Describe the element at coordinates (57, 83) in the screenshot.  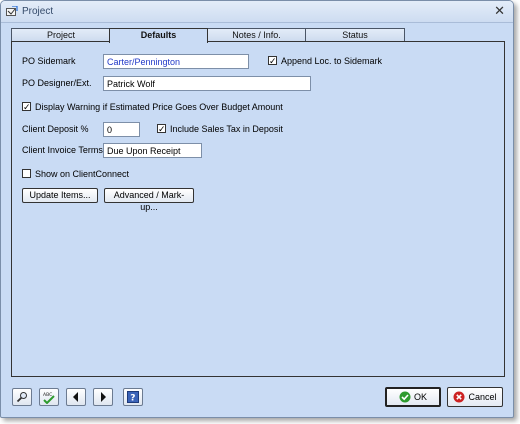
I see `po-designer-label: PO Designer/Ext.` at that location.